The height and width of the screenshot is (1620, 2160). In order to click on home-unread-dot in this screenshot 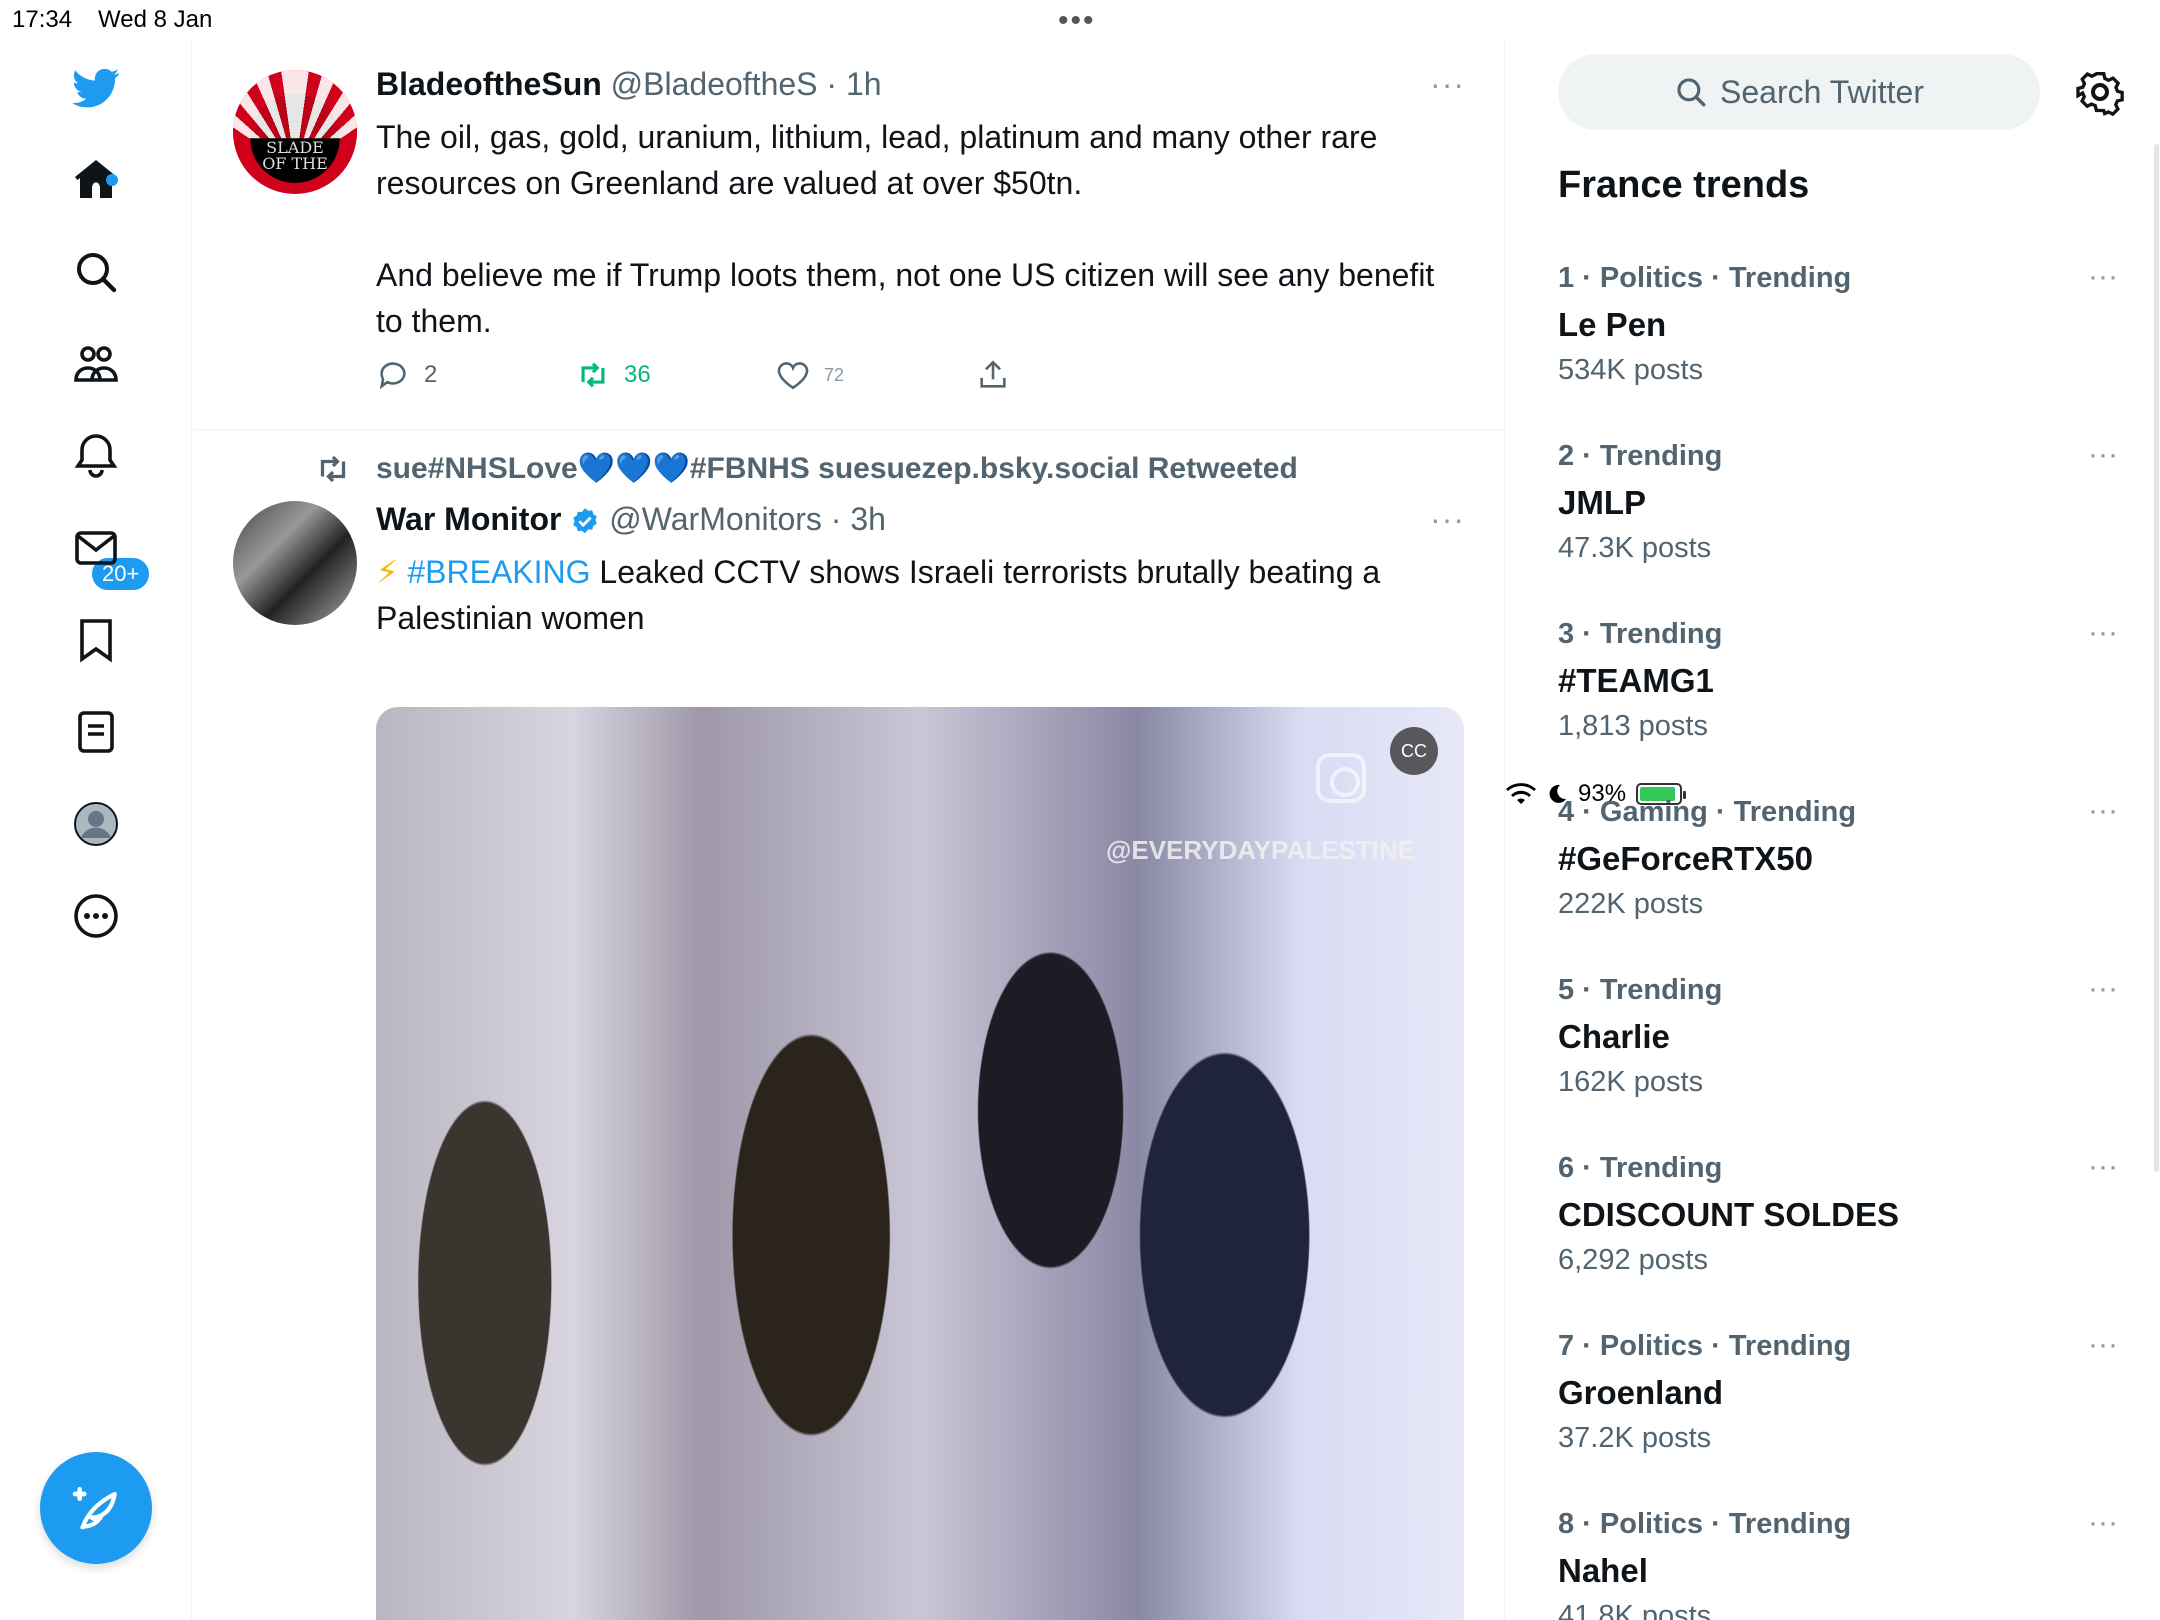, I will do `click(112, 180)`.